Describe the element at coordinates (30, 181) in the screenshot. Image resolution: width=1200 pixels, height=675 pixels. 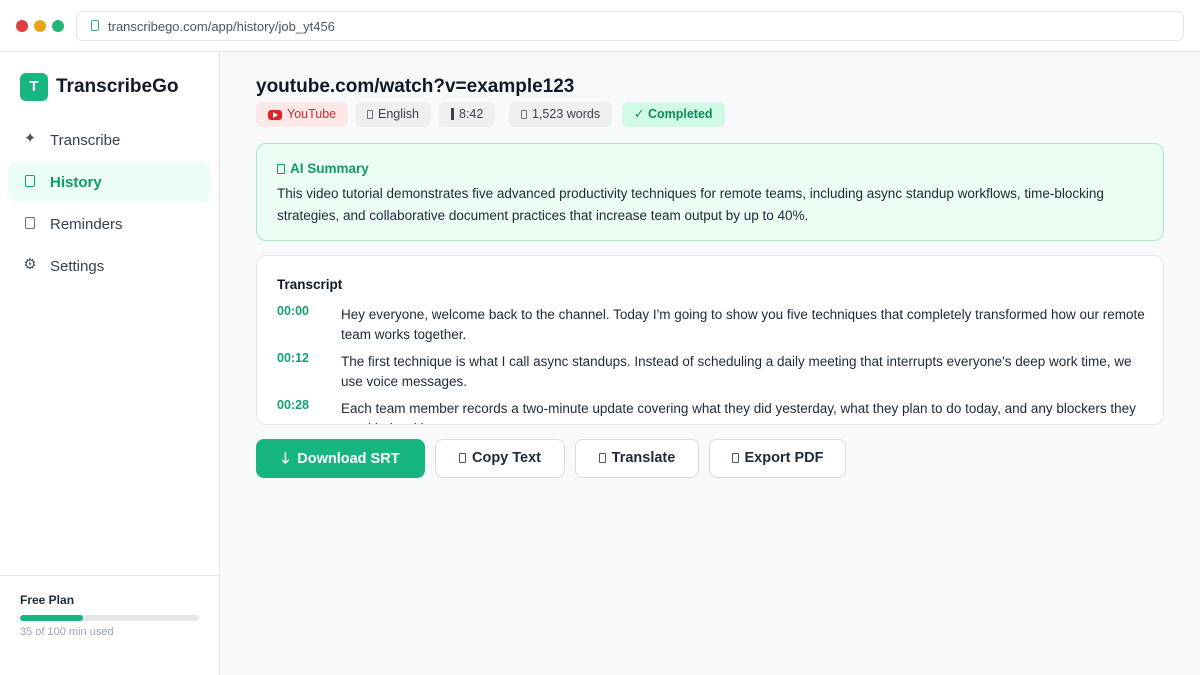
I see `history-icon` at that location.